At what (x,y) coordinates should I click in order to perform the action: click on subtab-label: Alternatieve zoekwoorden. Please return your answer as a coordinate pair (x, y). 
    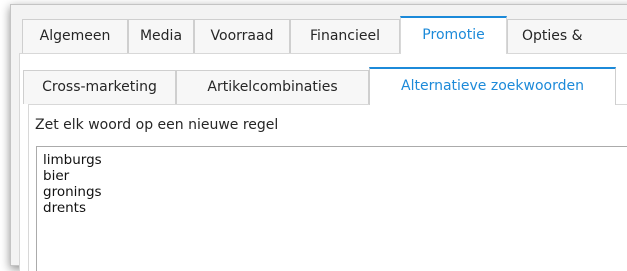
    Looking at the image, I should click on (492, 86).